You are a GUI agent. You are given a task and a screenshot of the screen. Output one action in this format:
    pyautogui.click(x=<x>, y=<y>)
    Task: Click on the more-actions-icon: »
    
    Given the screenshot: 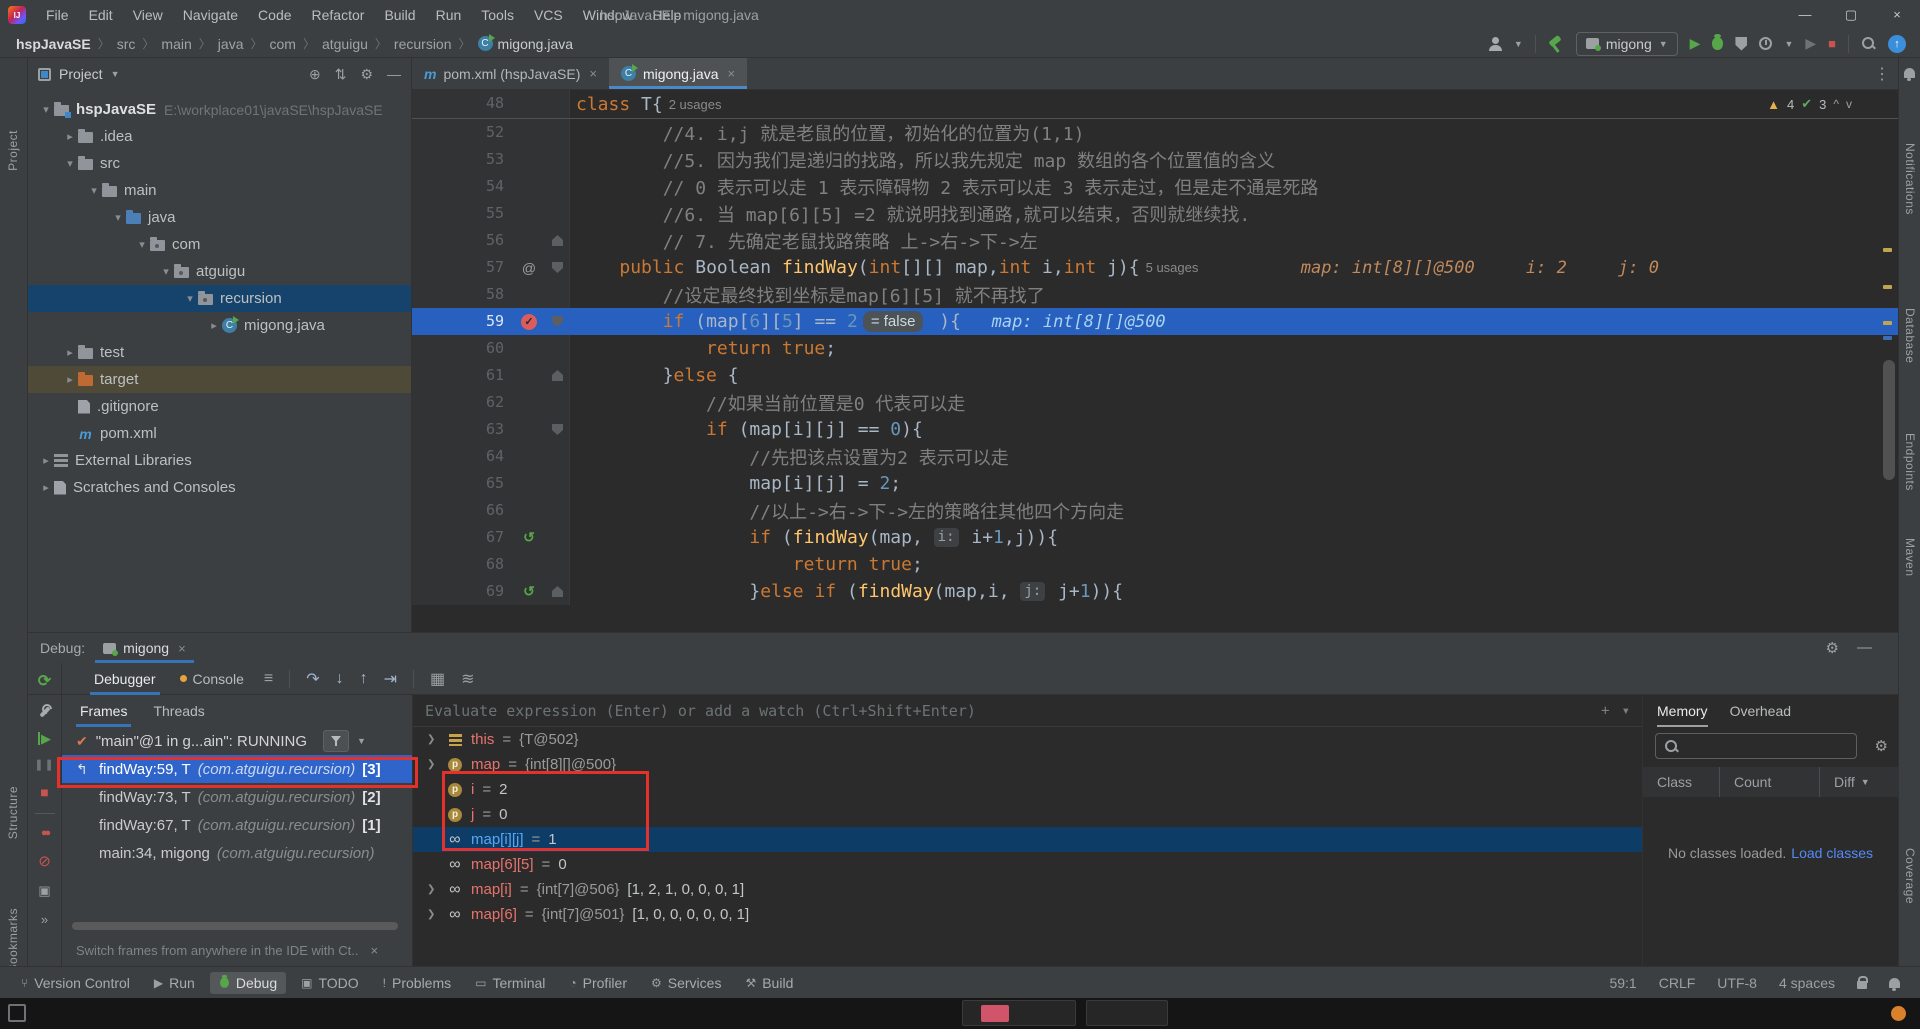 What is the action you would take?
    pyautogui.click(x=44, y=919)
    